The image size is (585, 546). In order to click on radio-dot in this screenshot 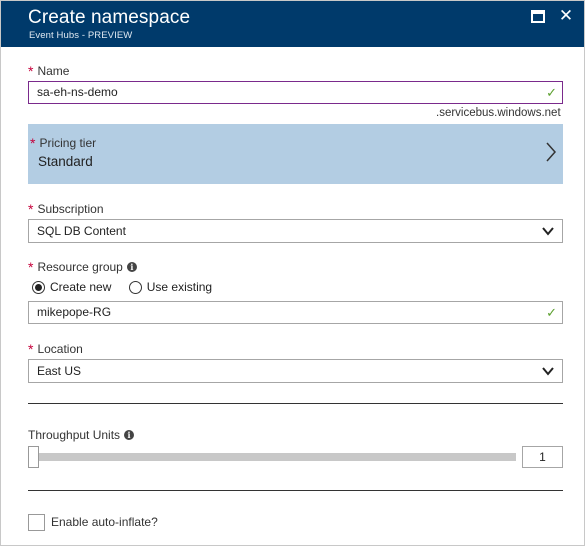, I will do `click(135, 287)`.